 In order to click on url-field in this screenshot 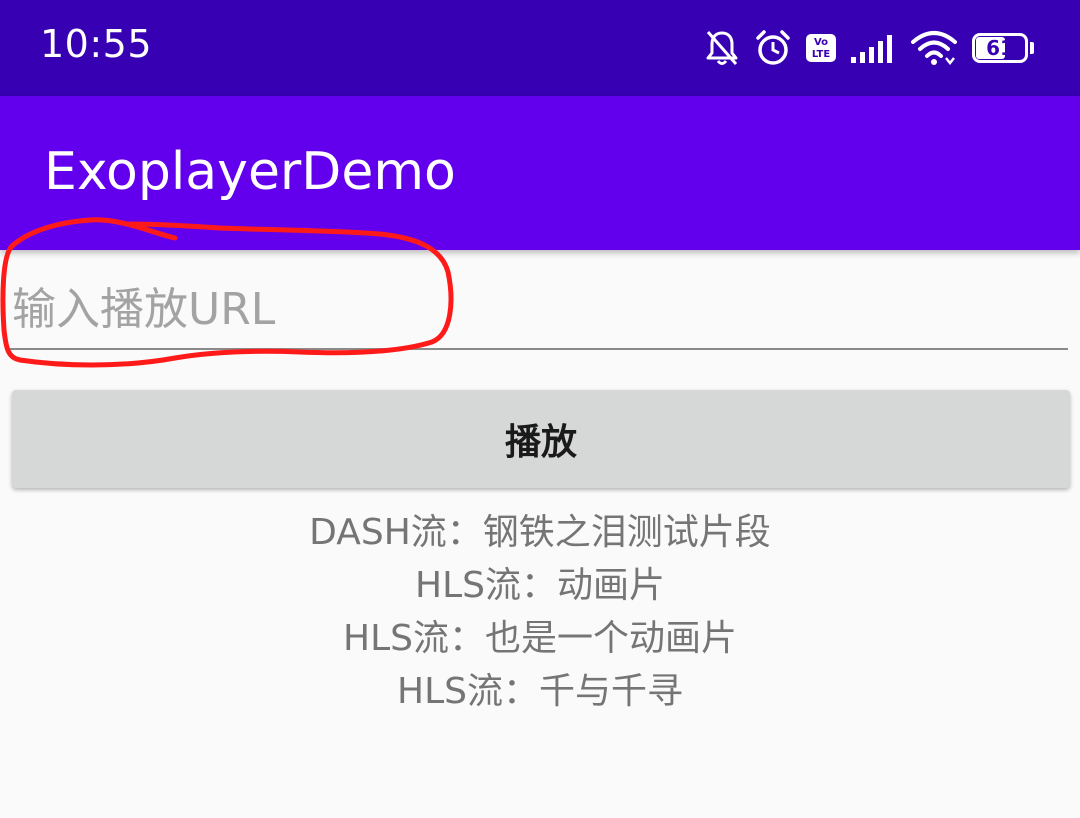, I will do `click(540, 311)`.